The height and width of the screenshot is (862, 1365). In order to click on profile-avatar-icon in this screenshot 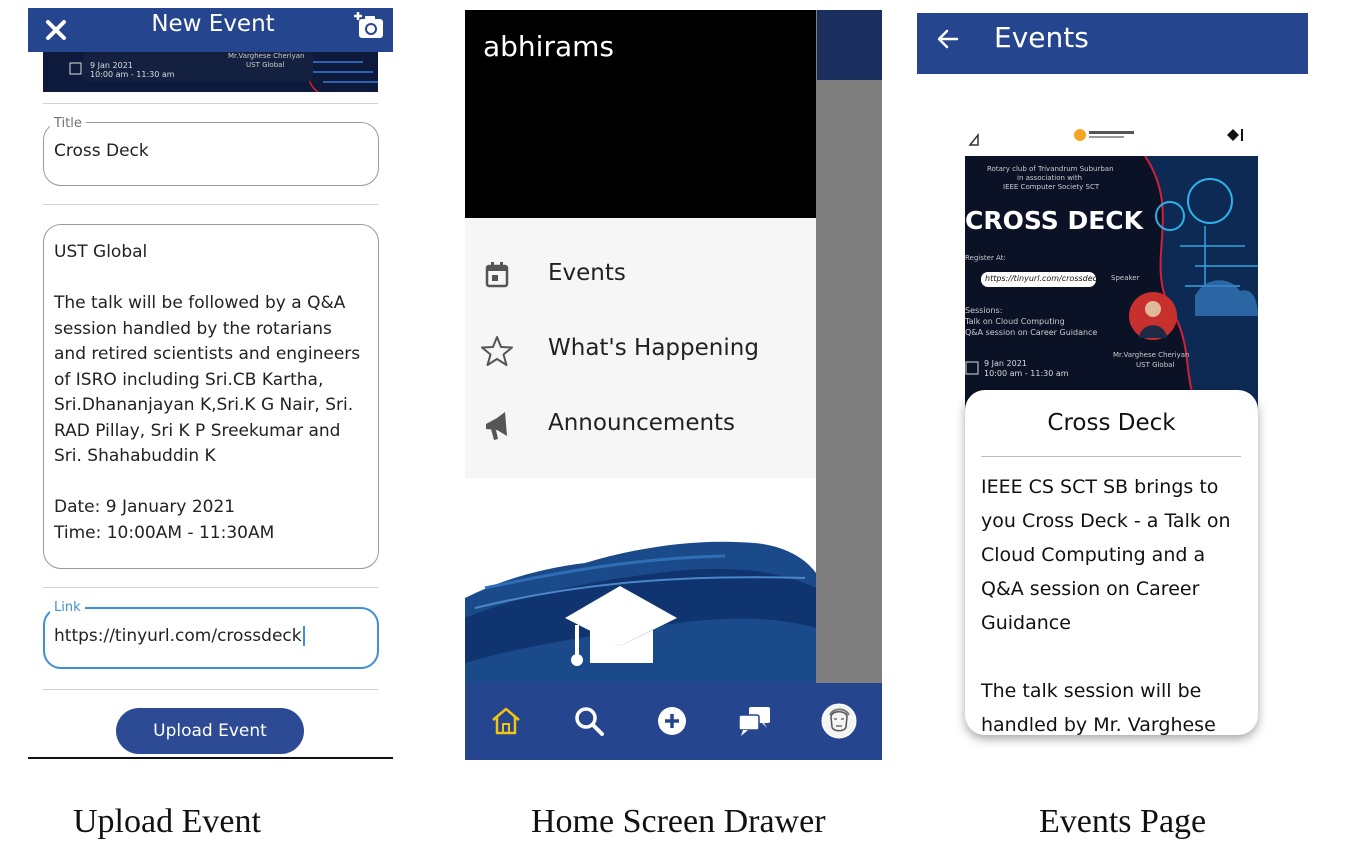, I will do `click(839, 721)`.